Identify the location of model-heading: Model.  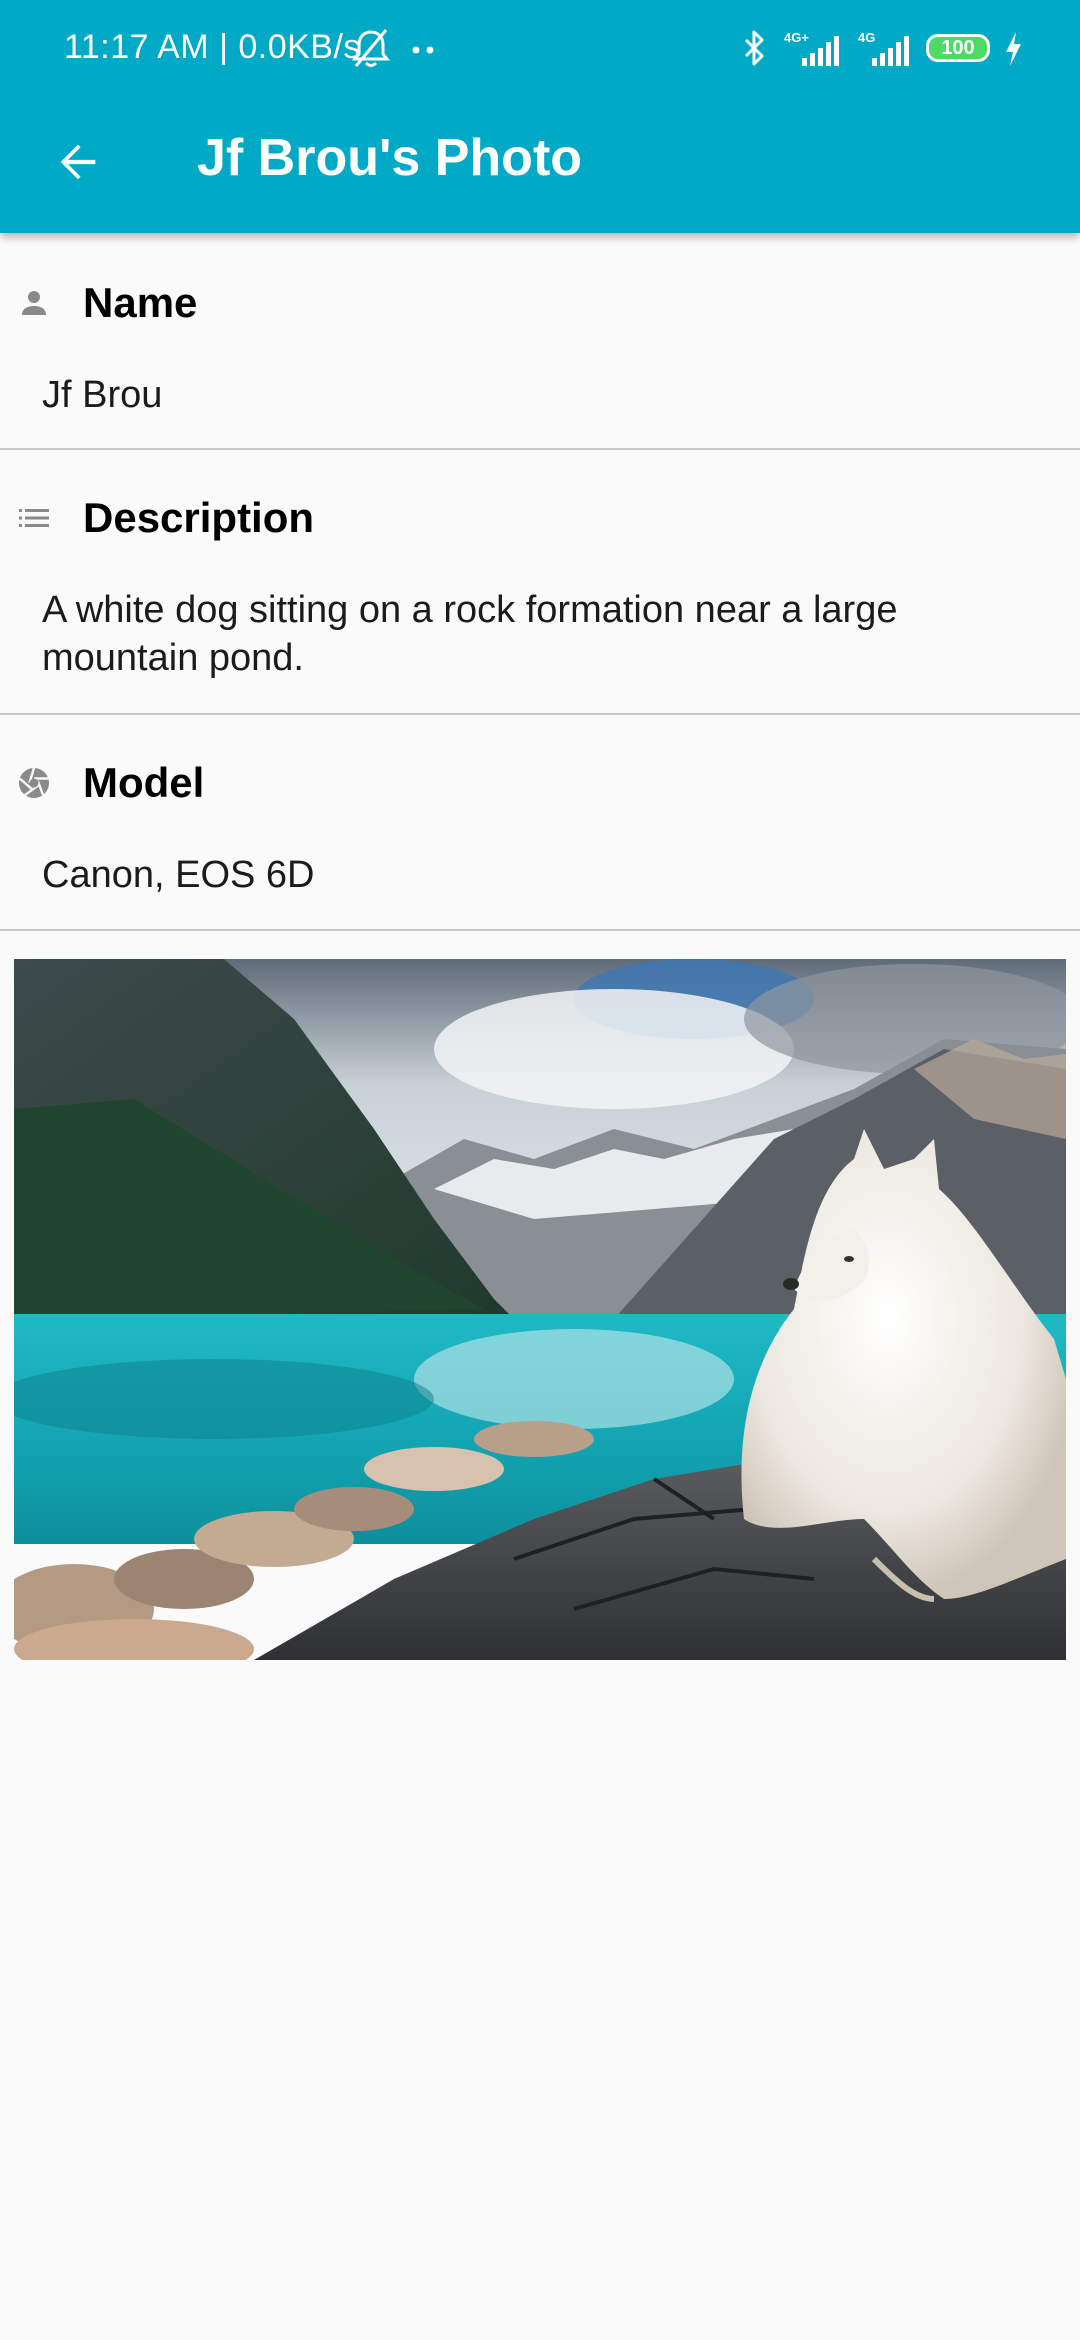
(144, 782).